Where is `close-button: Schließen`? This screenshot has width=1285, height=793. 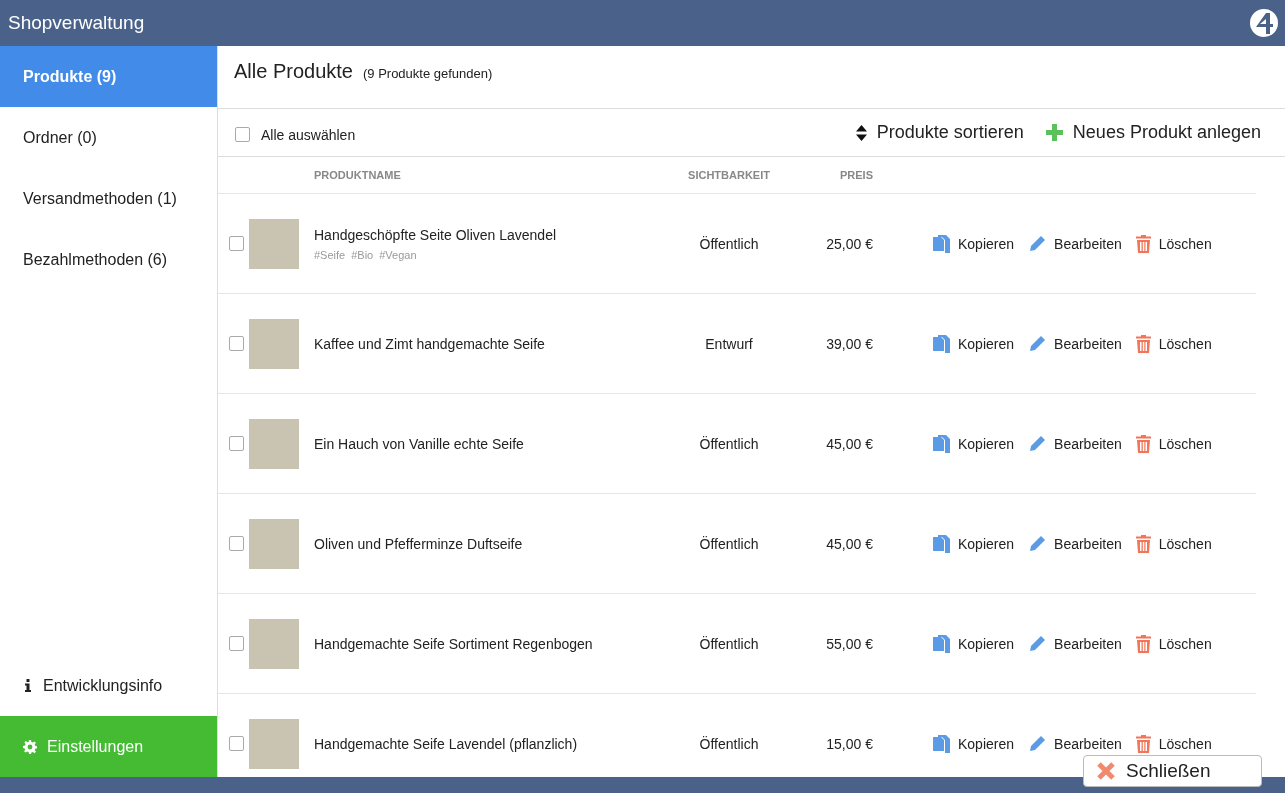 close-button: Schließen is located at coordinates (1172, 771).